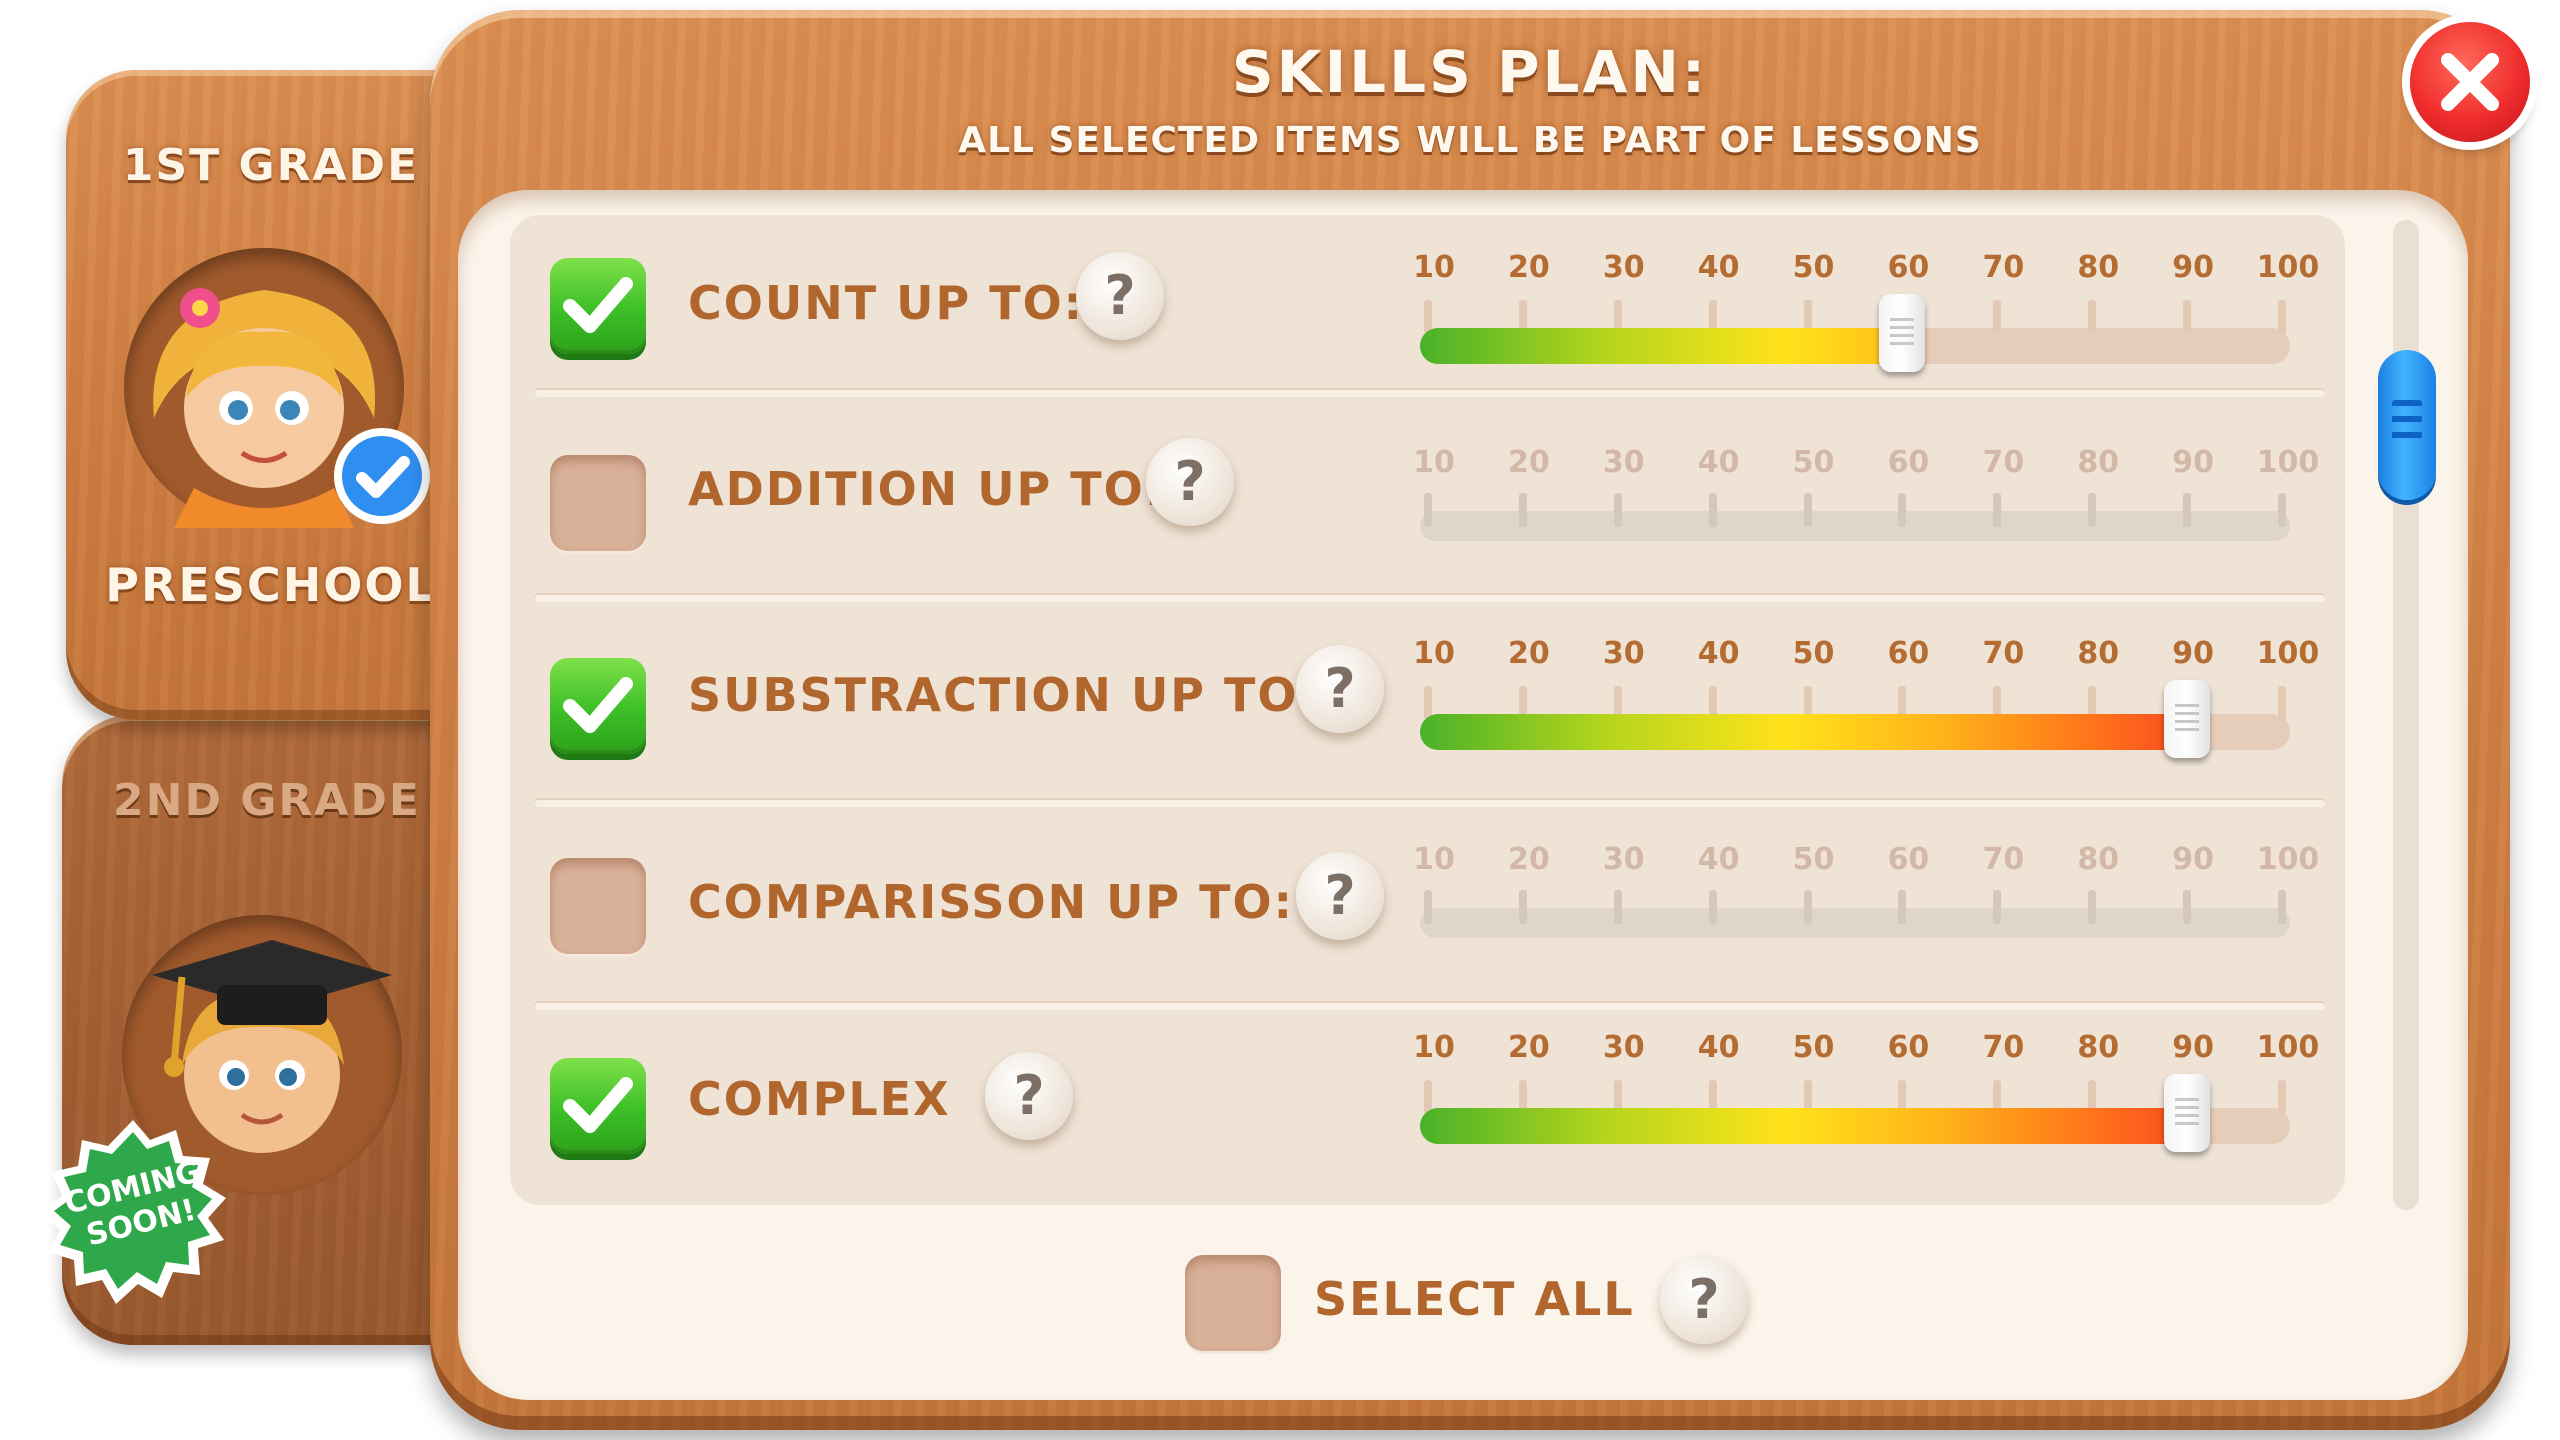 This screenshot has height=1440, width=2560. Describe the element at coordinates (598, 906) in the screenshot. I see `comparisson-checkbox` at that location.